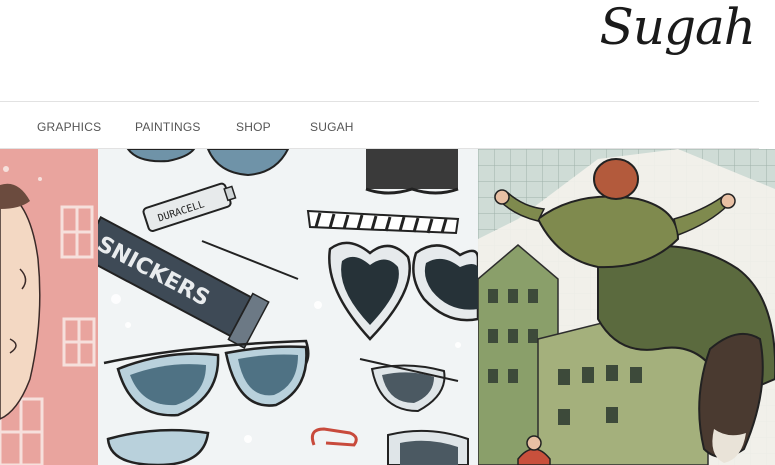 This screenshot has height=465, width=775. I want to click on gallery-item-portrait, so click(49, 307).